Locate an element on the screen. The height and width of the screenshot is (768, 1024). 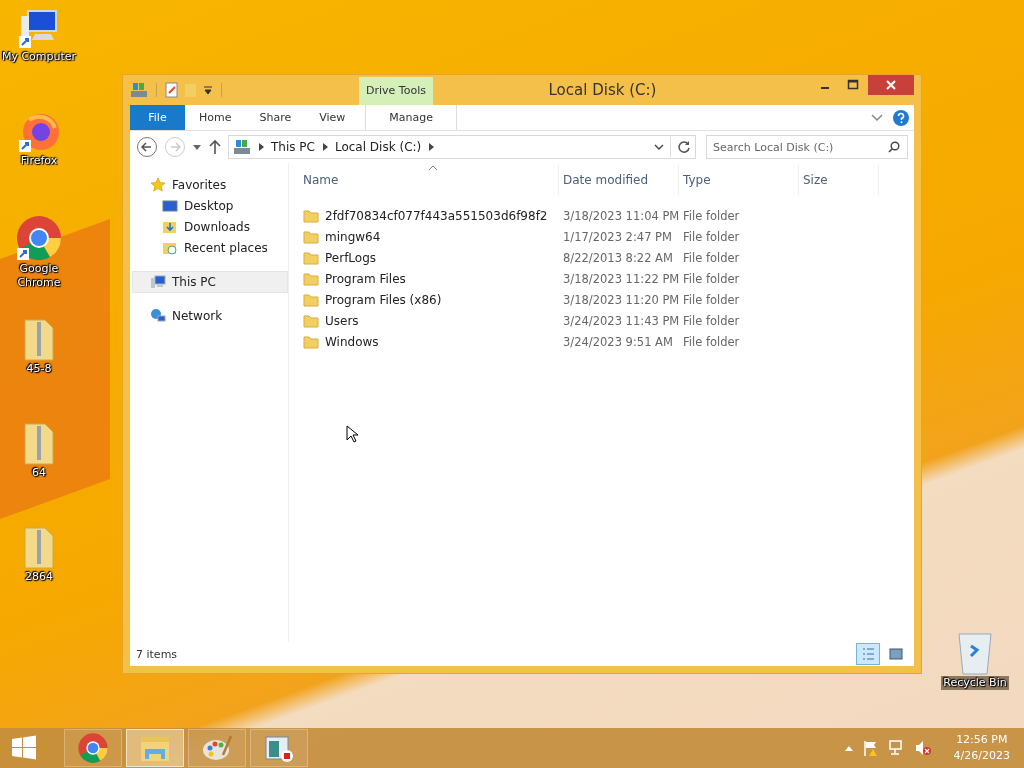
column-header: Type is located at coordinates (739, 180).